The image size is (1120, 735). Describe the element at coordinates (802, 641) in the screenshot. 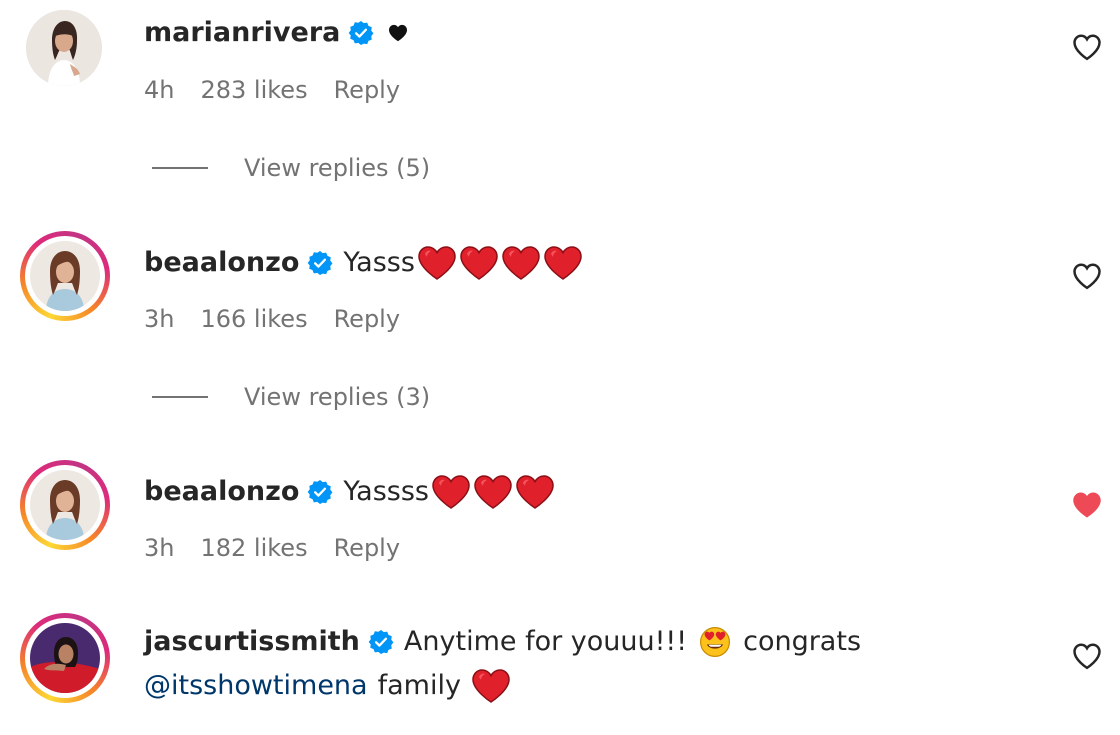

I see `comment-text-continued: congrats` at that location.